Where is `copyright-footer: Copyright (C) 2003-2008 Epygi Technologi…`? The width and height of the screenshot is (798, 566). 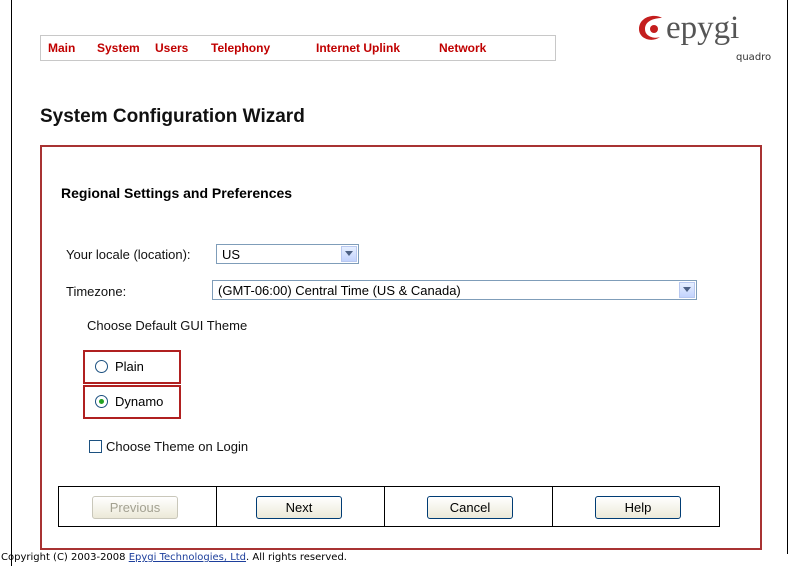 copyright-footer: Copyright (C) 2003-2008 Epygi Technologi… is located at coordinates (174, 557).